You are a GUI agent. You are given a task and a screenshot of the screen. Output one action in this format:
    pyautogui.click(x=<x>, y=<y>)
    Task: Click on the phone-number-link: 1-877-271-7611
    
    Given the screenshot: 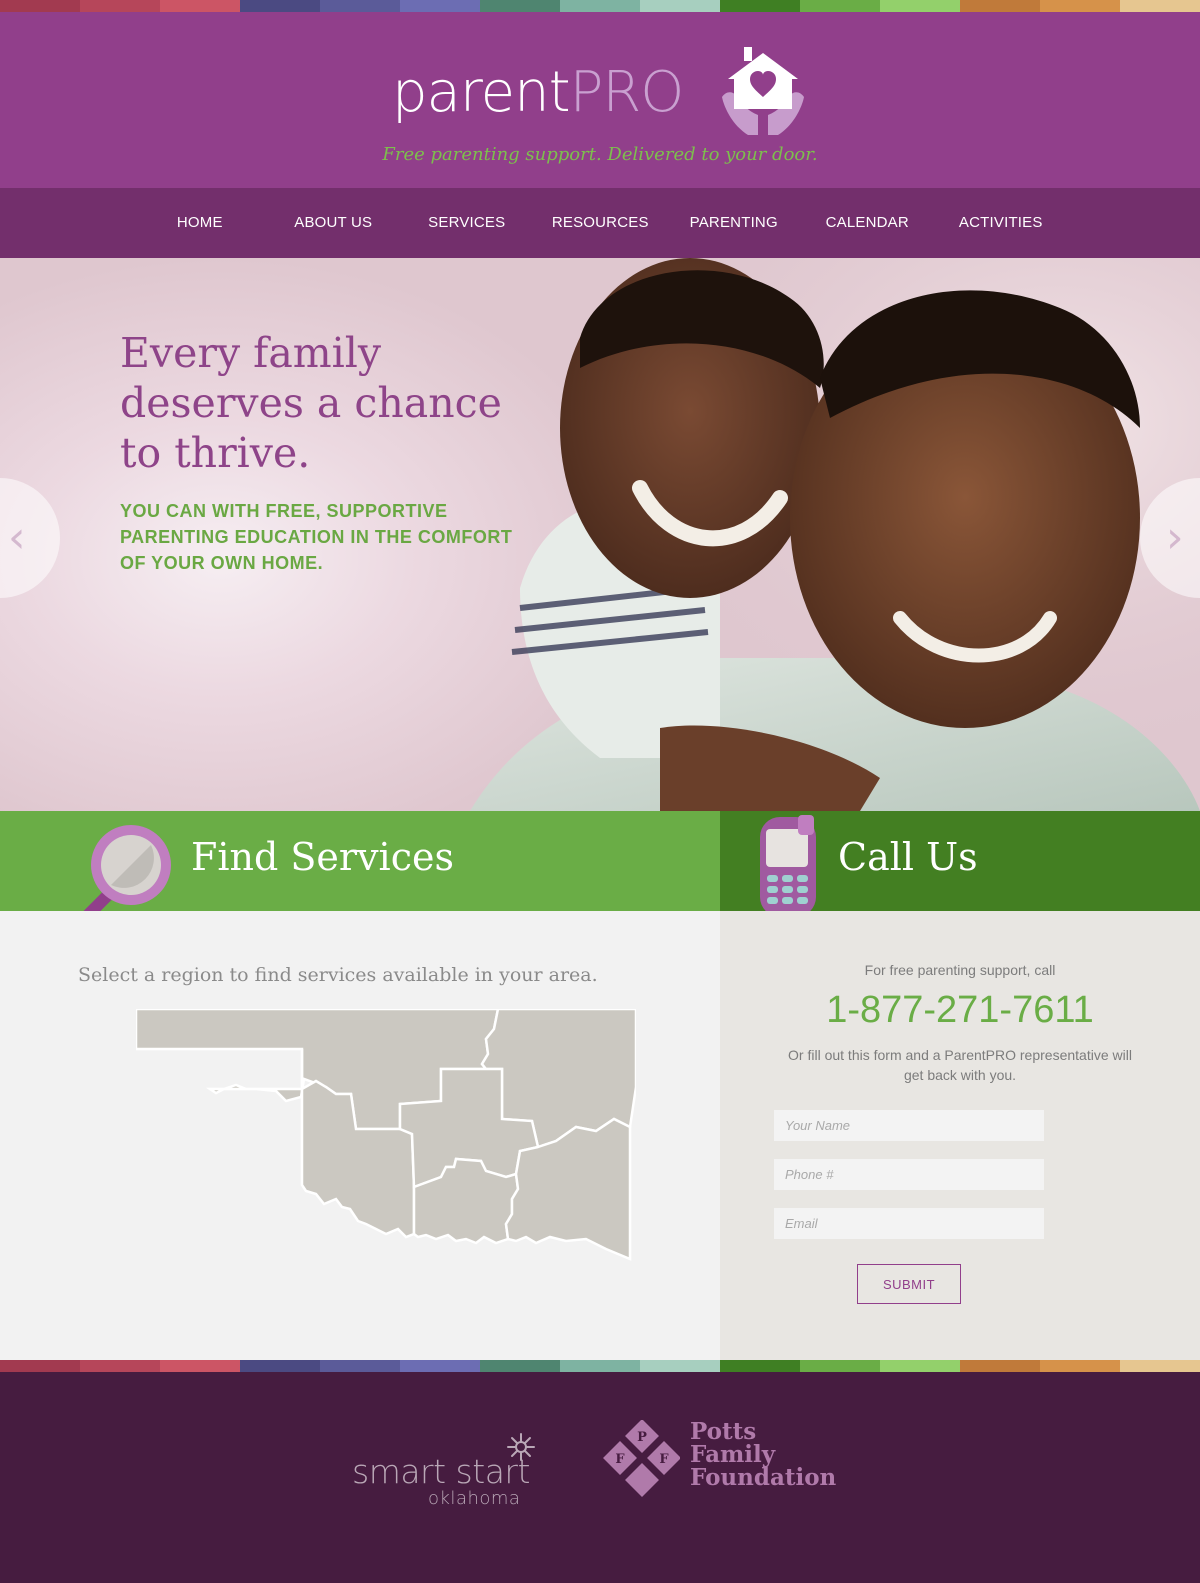 What is the action you would take?
    pyautogui.click(x=960, y=1010)
    